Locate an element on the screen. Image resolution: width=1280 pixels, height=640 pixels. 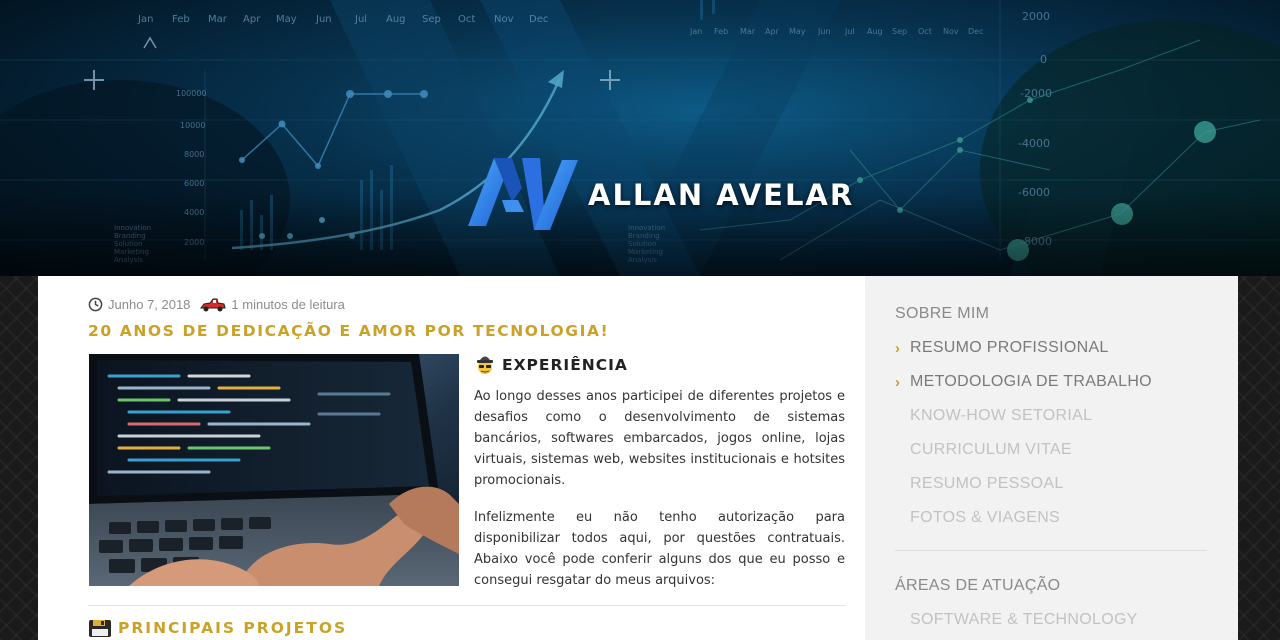
sidebar-item-label: CURRICULUM VITAE is located at coordinates (991, 449).